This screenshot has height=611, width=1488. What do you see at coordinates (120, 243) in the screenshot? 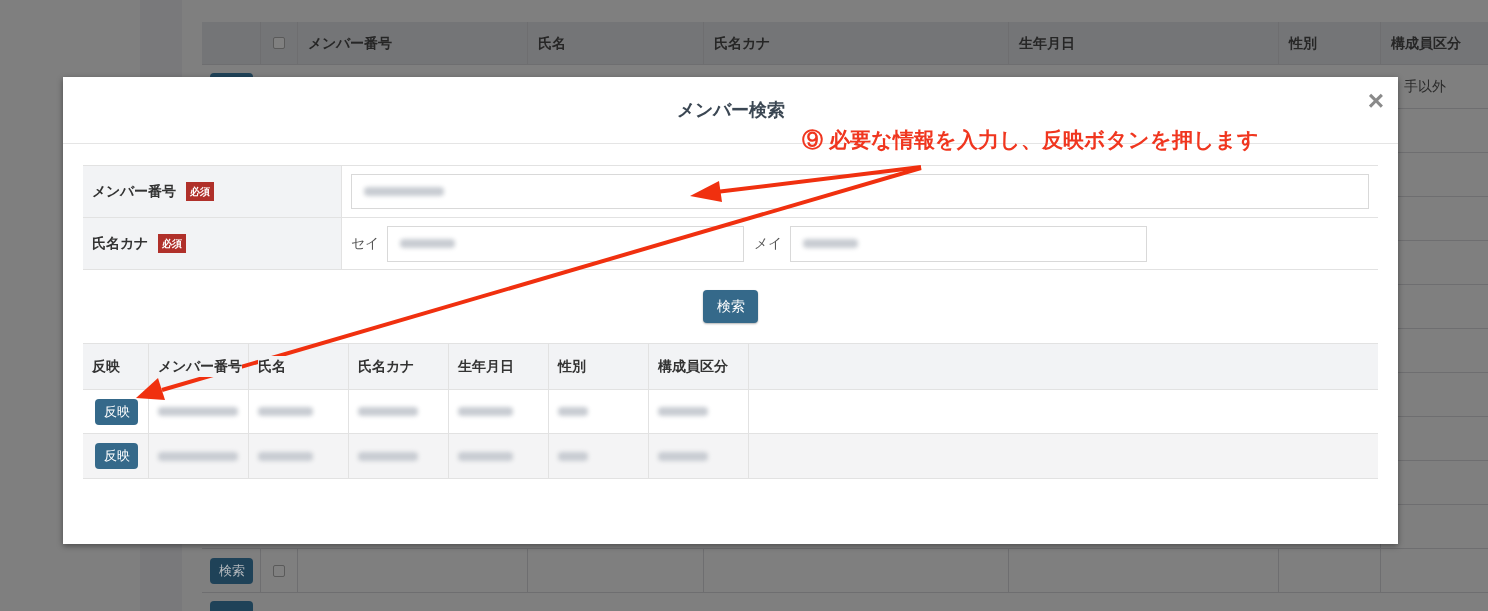
I see `field-label: 氏名カナ` at bounding box center [120, 243].